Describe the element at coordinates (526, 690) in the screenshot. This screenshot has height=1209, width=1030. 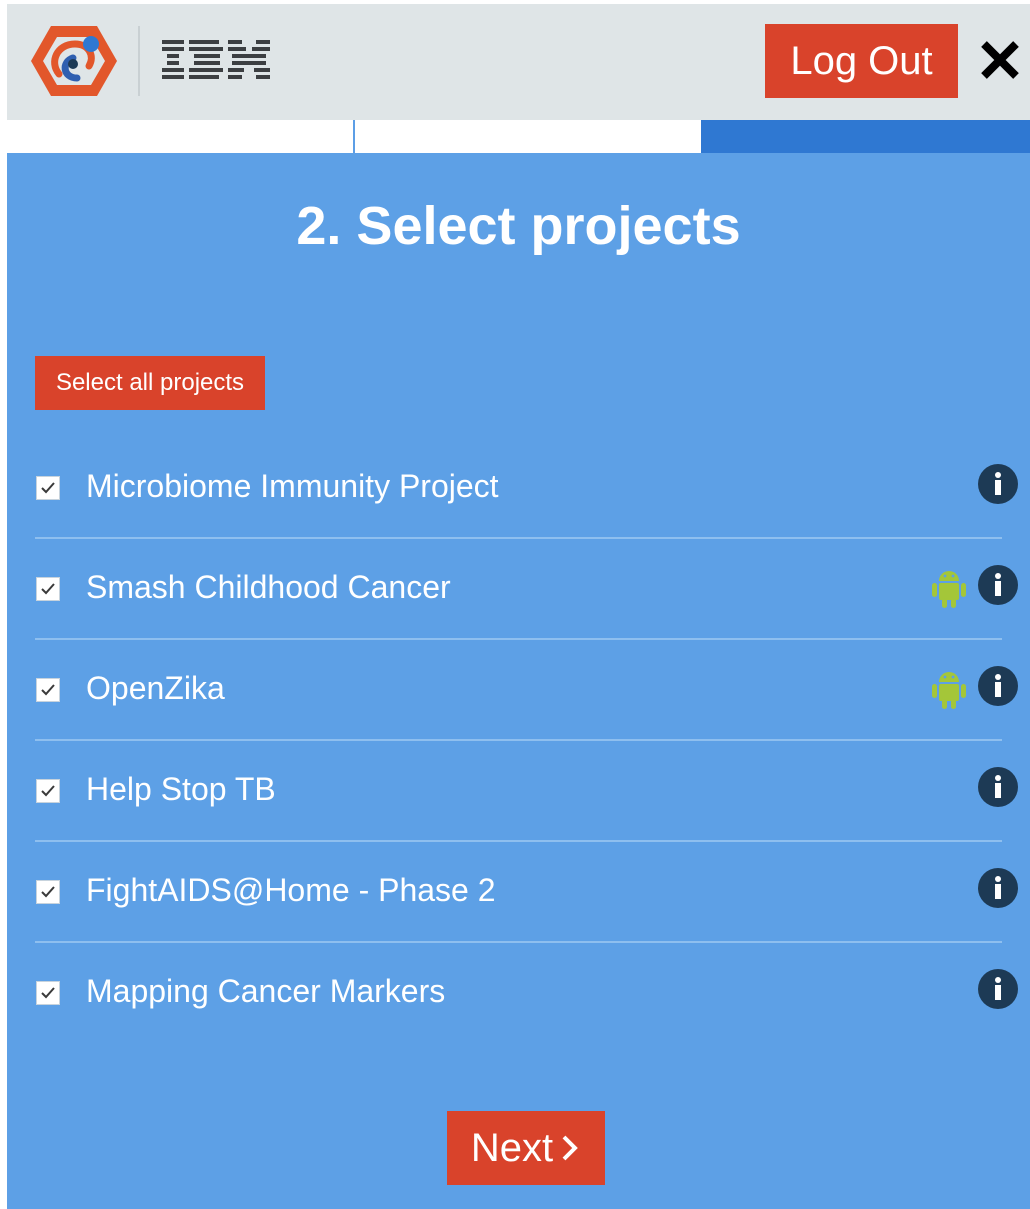
I see `project-row: OpenZika` at that location.